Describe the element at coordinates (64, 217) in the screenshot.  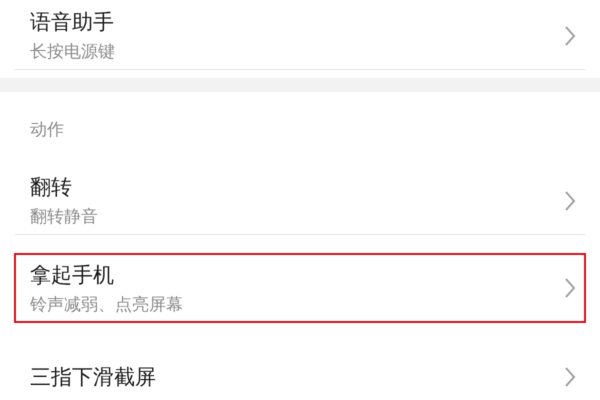
I see `row-subtitle: 翻转静音` at that location.